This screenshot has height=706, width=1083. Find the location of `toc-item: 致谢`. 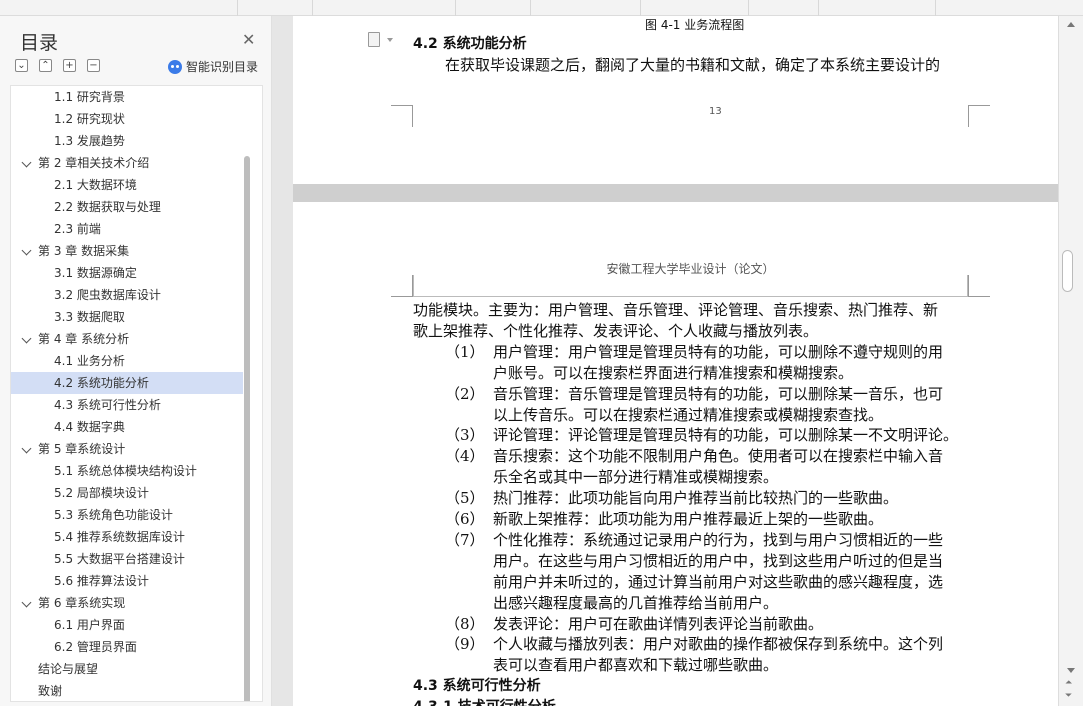

toc-item: 致谢 is located at coordinates (127, 690).